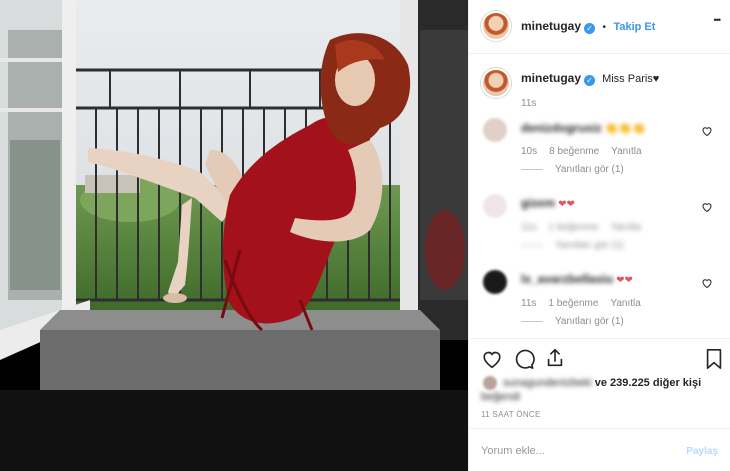  I want to click on caption-text: Miss Paris♥, so click(631, 79).